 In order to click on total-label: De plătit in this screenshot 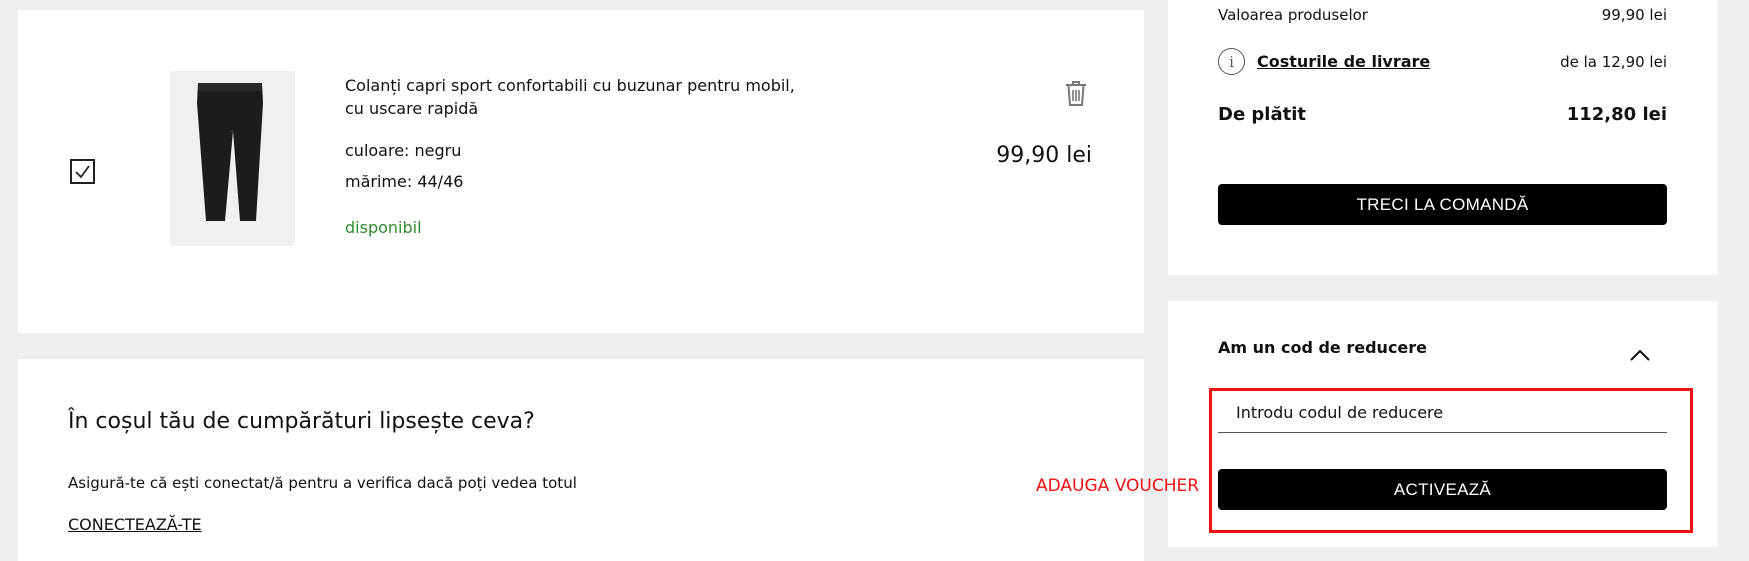, I will do `click(1262, 114)`.